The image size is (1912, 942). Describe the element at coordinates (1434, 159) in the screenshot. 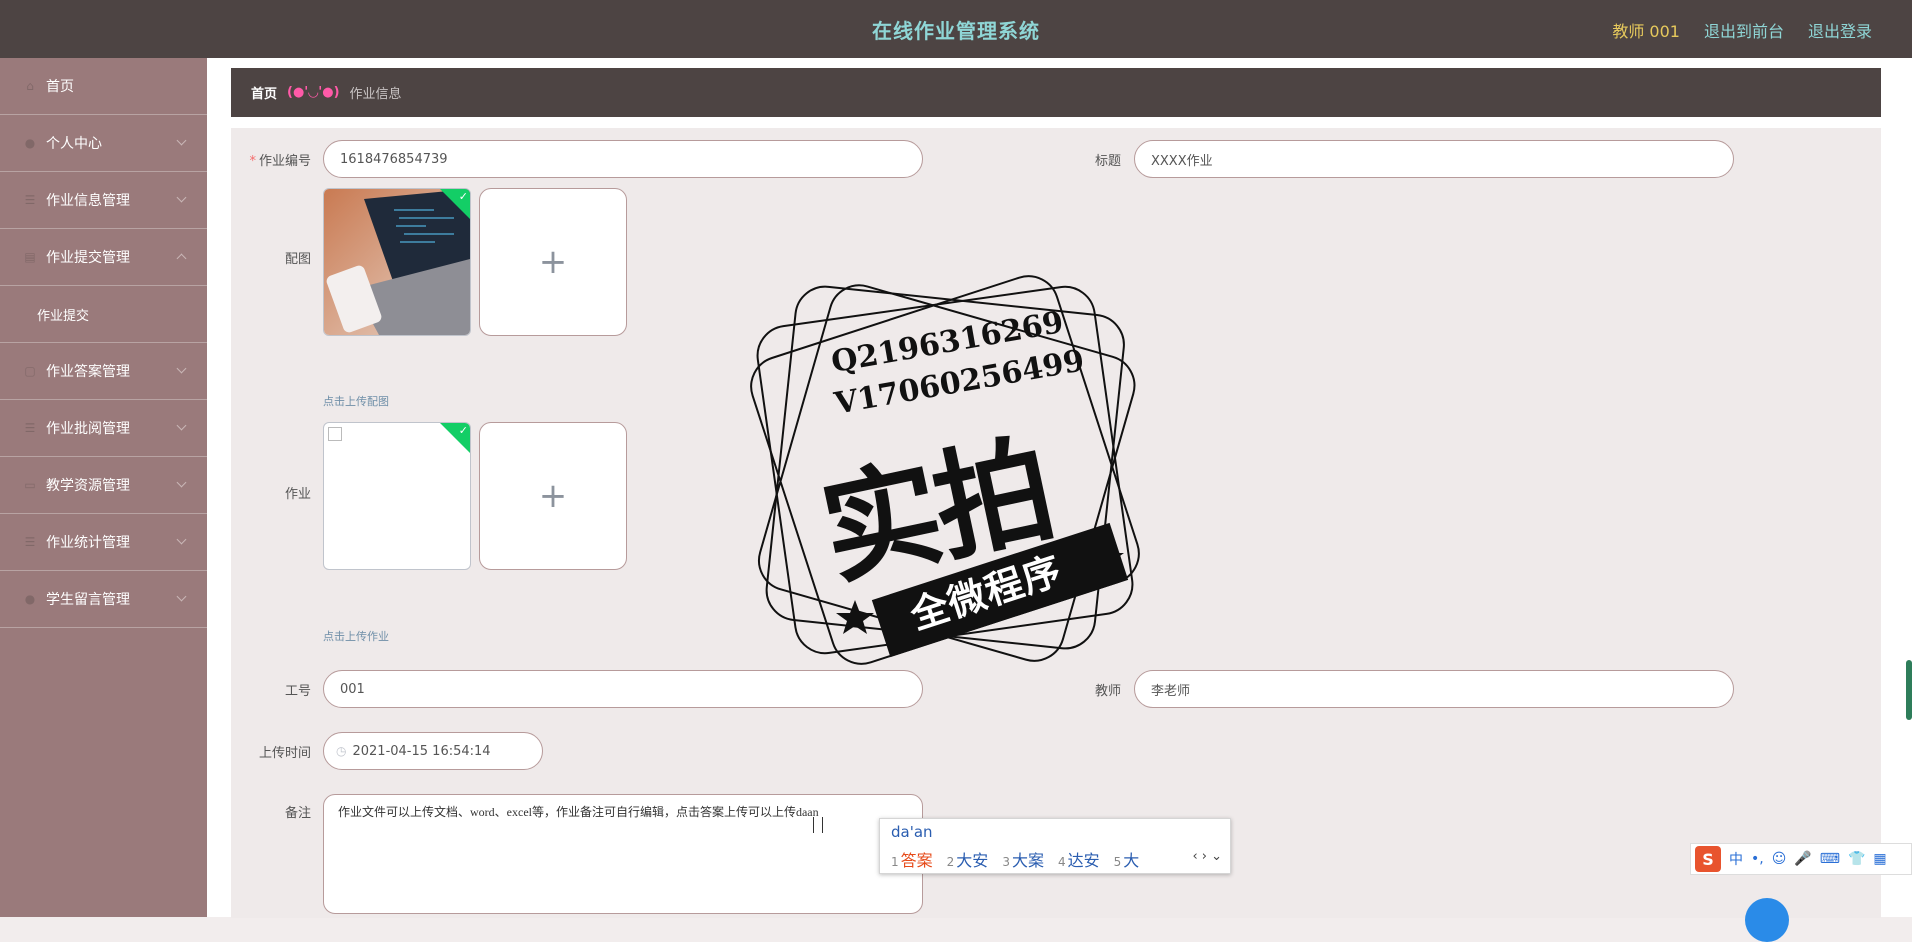

I see `title-field: XXXX作业` at that location.